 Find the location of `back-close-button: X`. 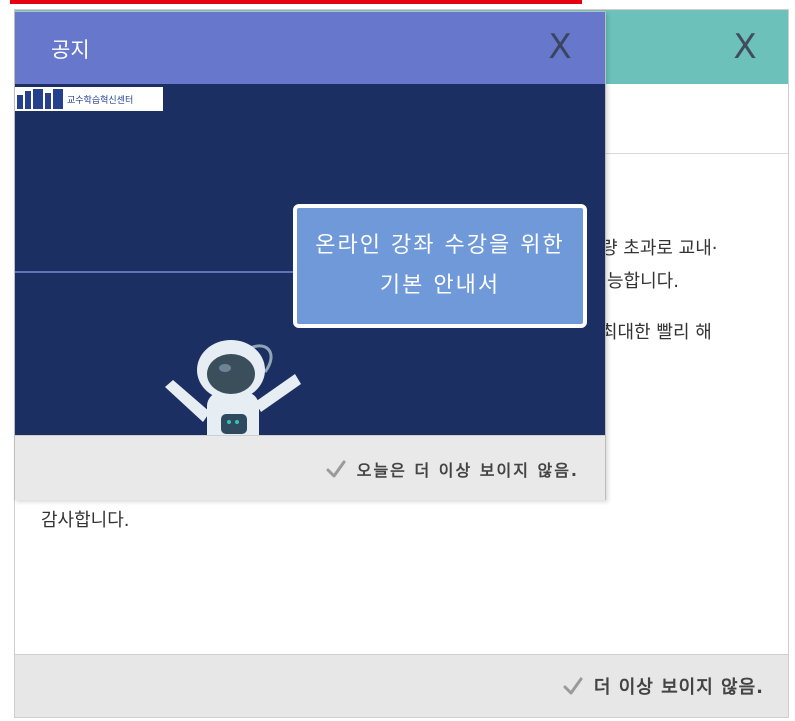

back-close-button: X is located at coordinates (745, 47).